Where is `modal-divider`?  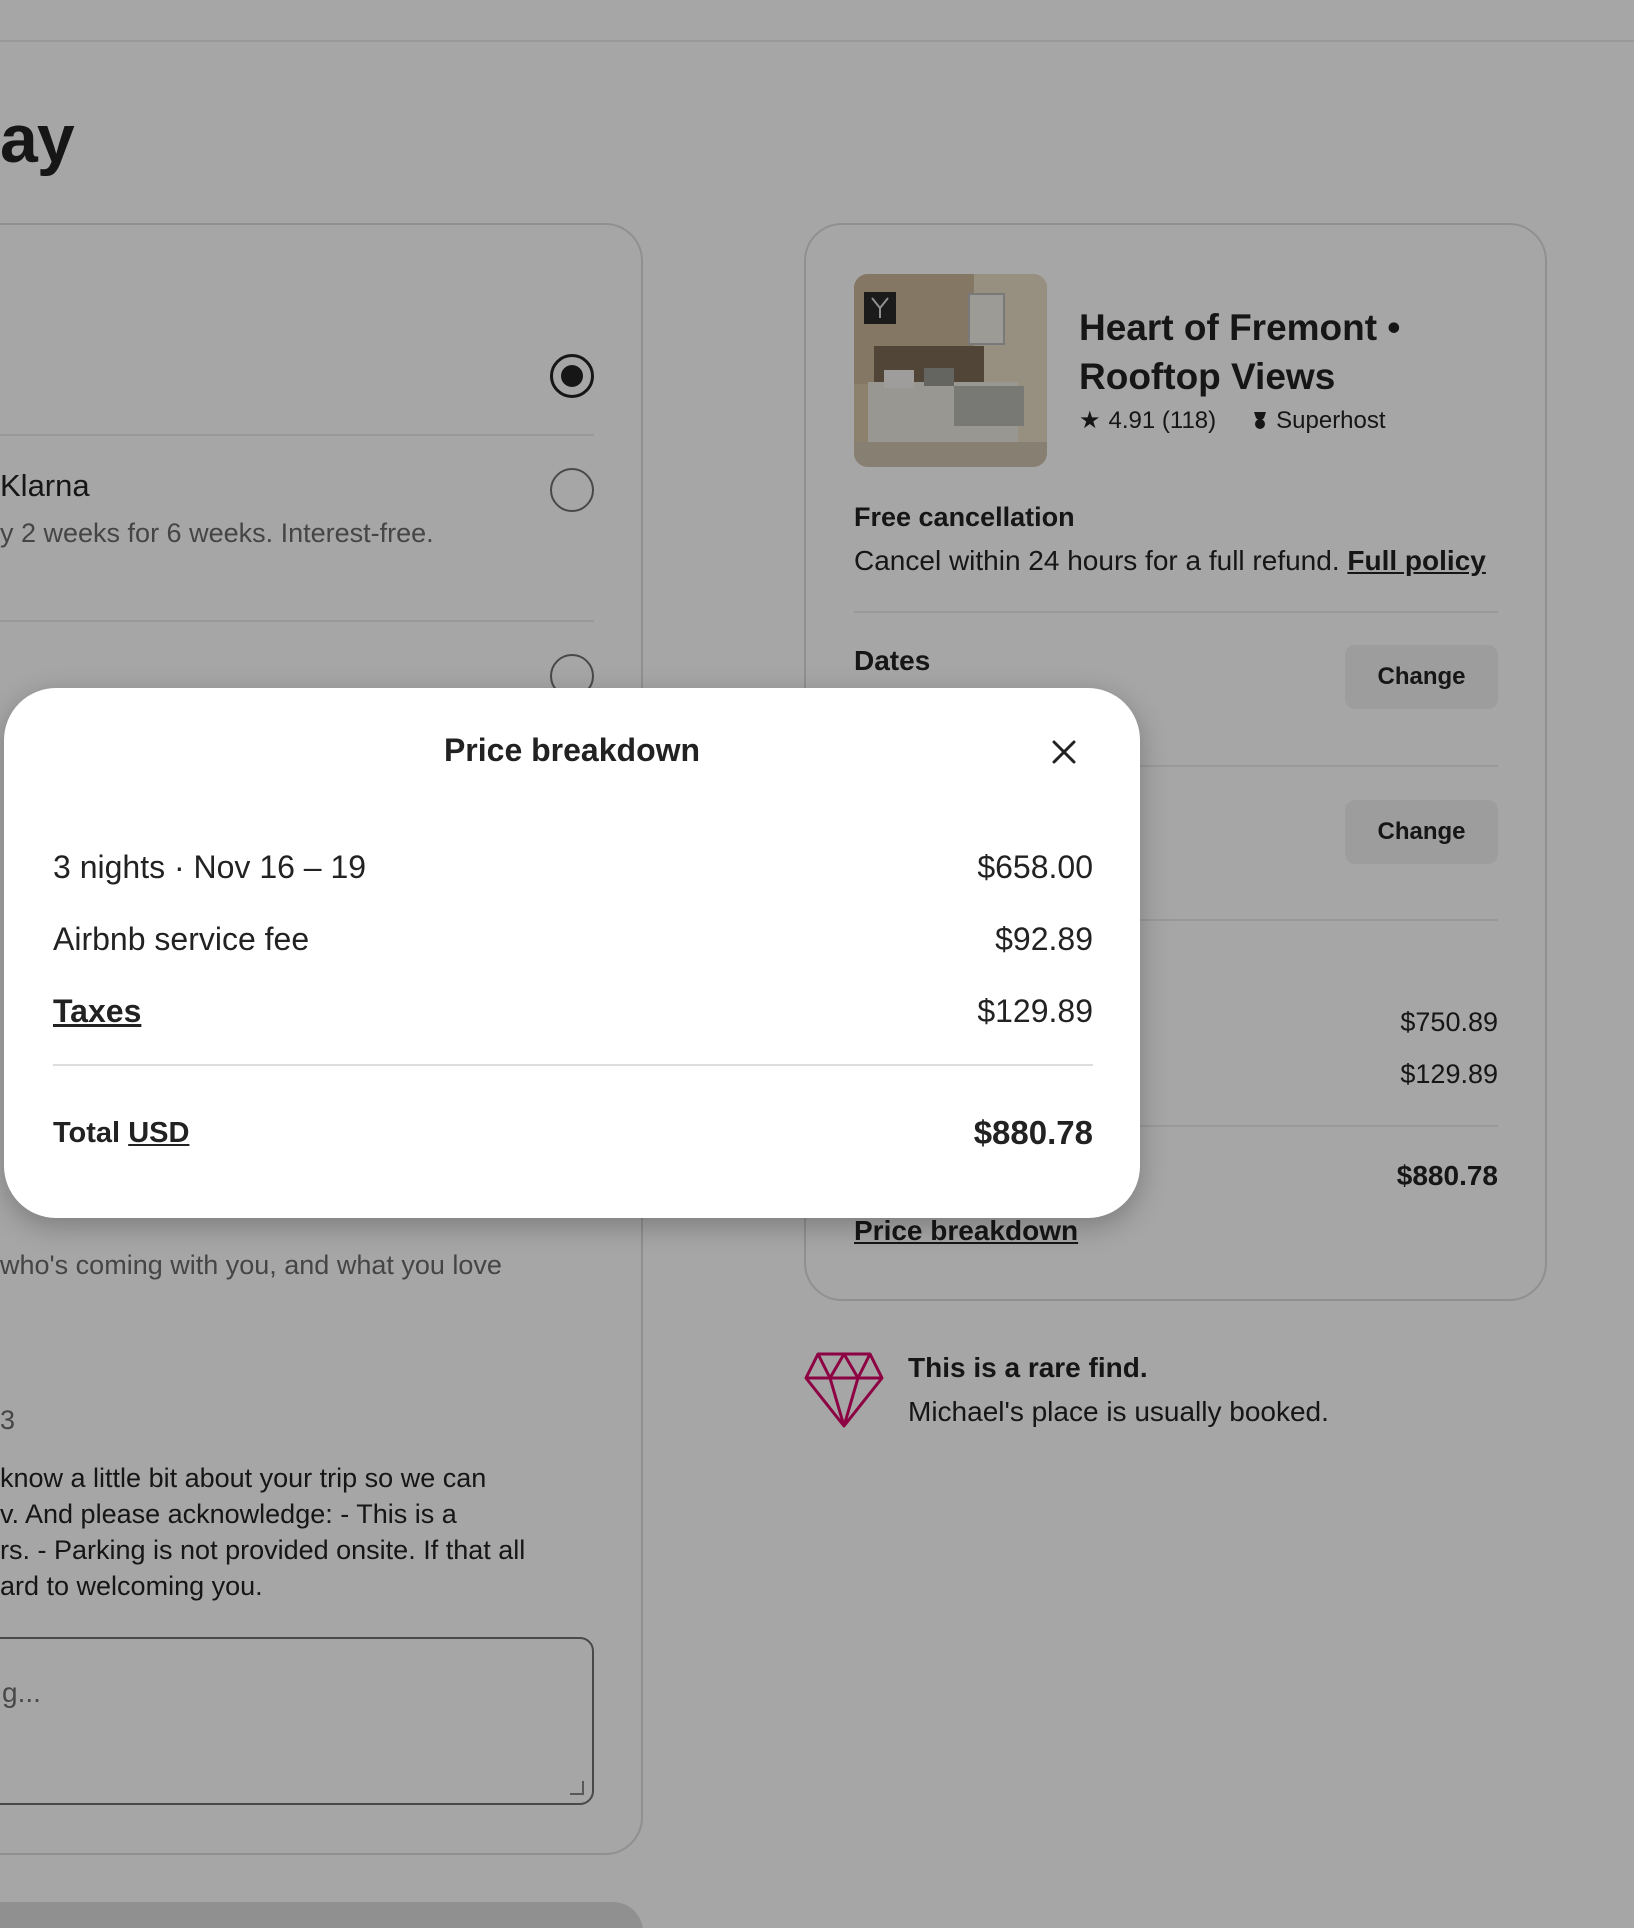 modal-divider is located at coordinates (573, 1065).